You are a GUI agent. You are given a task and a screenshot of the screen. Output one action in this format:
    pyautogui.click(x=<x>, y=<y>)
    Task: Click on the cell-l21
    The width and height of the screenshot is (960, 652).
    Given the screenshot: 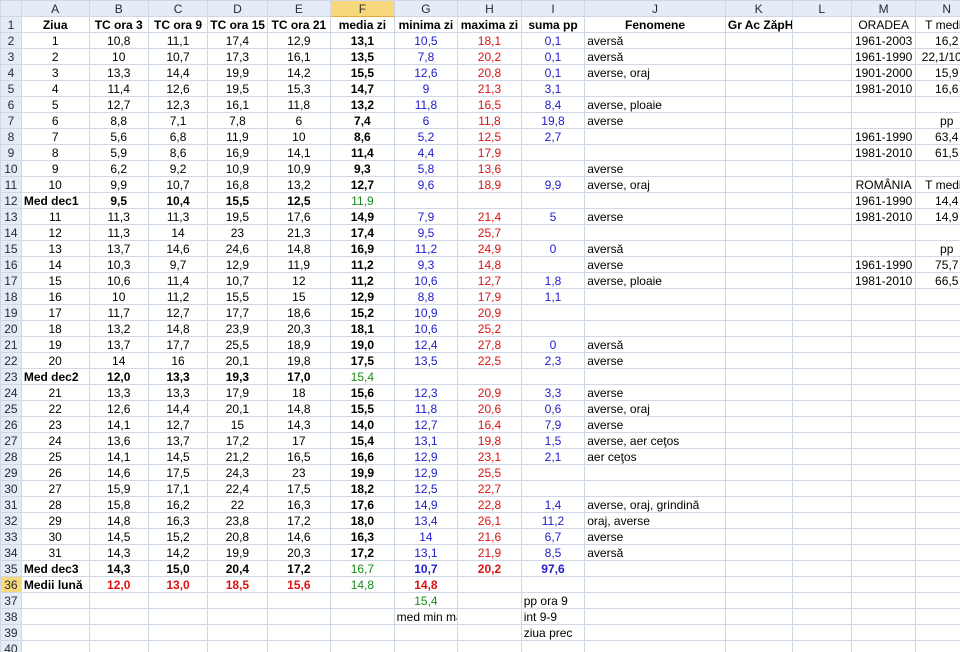 What is the action you would take?
    pyautogui.click(x=821, y=344)
    